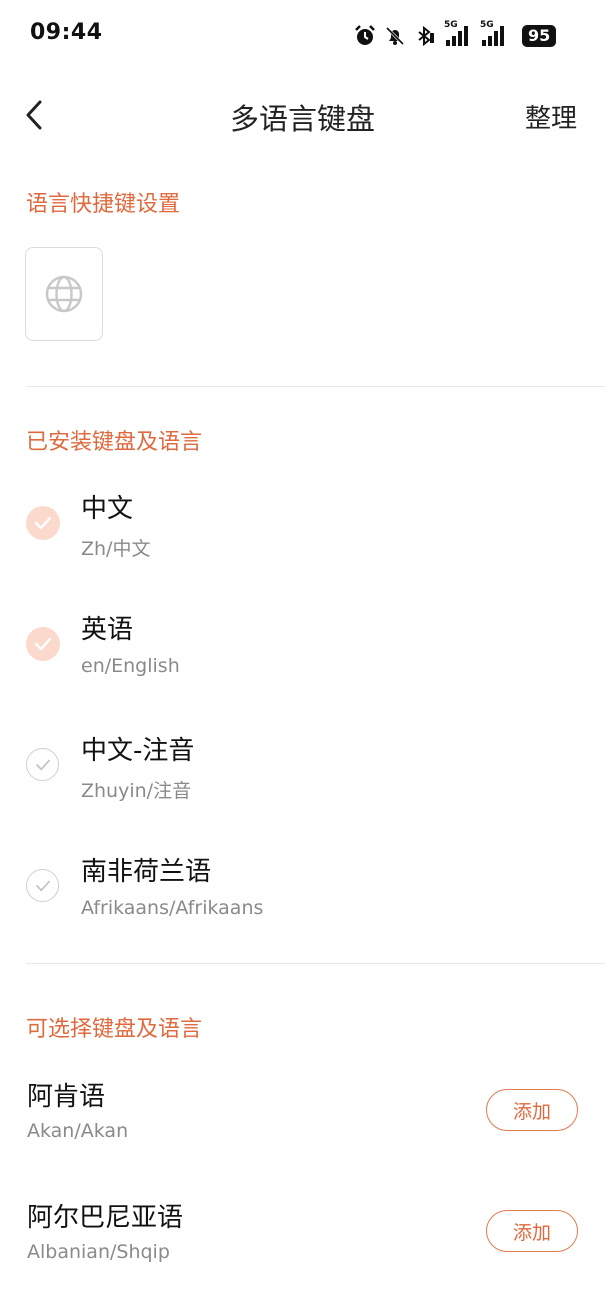  I want to click on installed-language-name: 中文, so click(107, 506).